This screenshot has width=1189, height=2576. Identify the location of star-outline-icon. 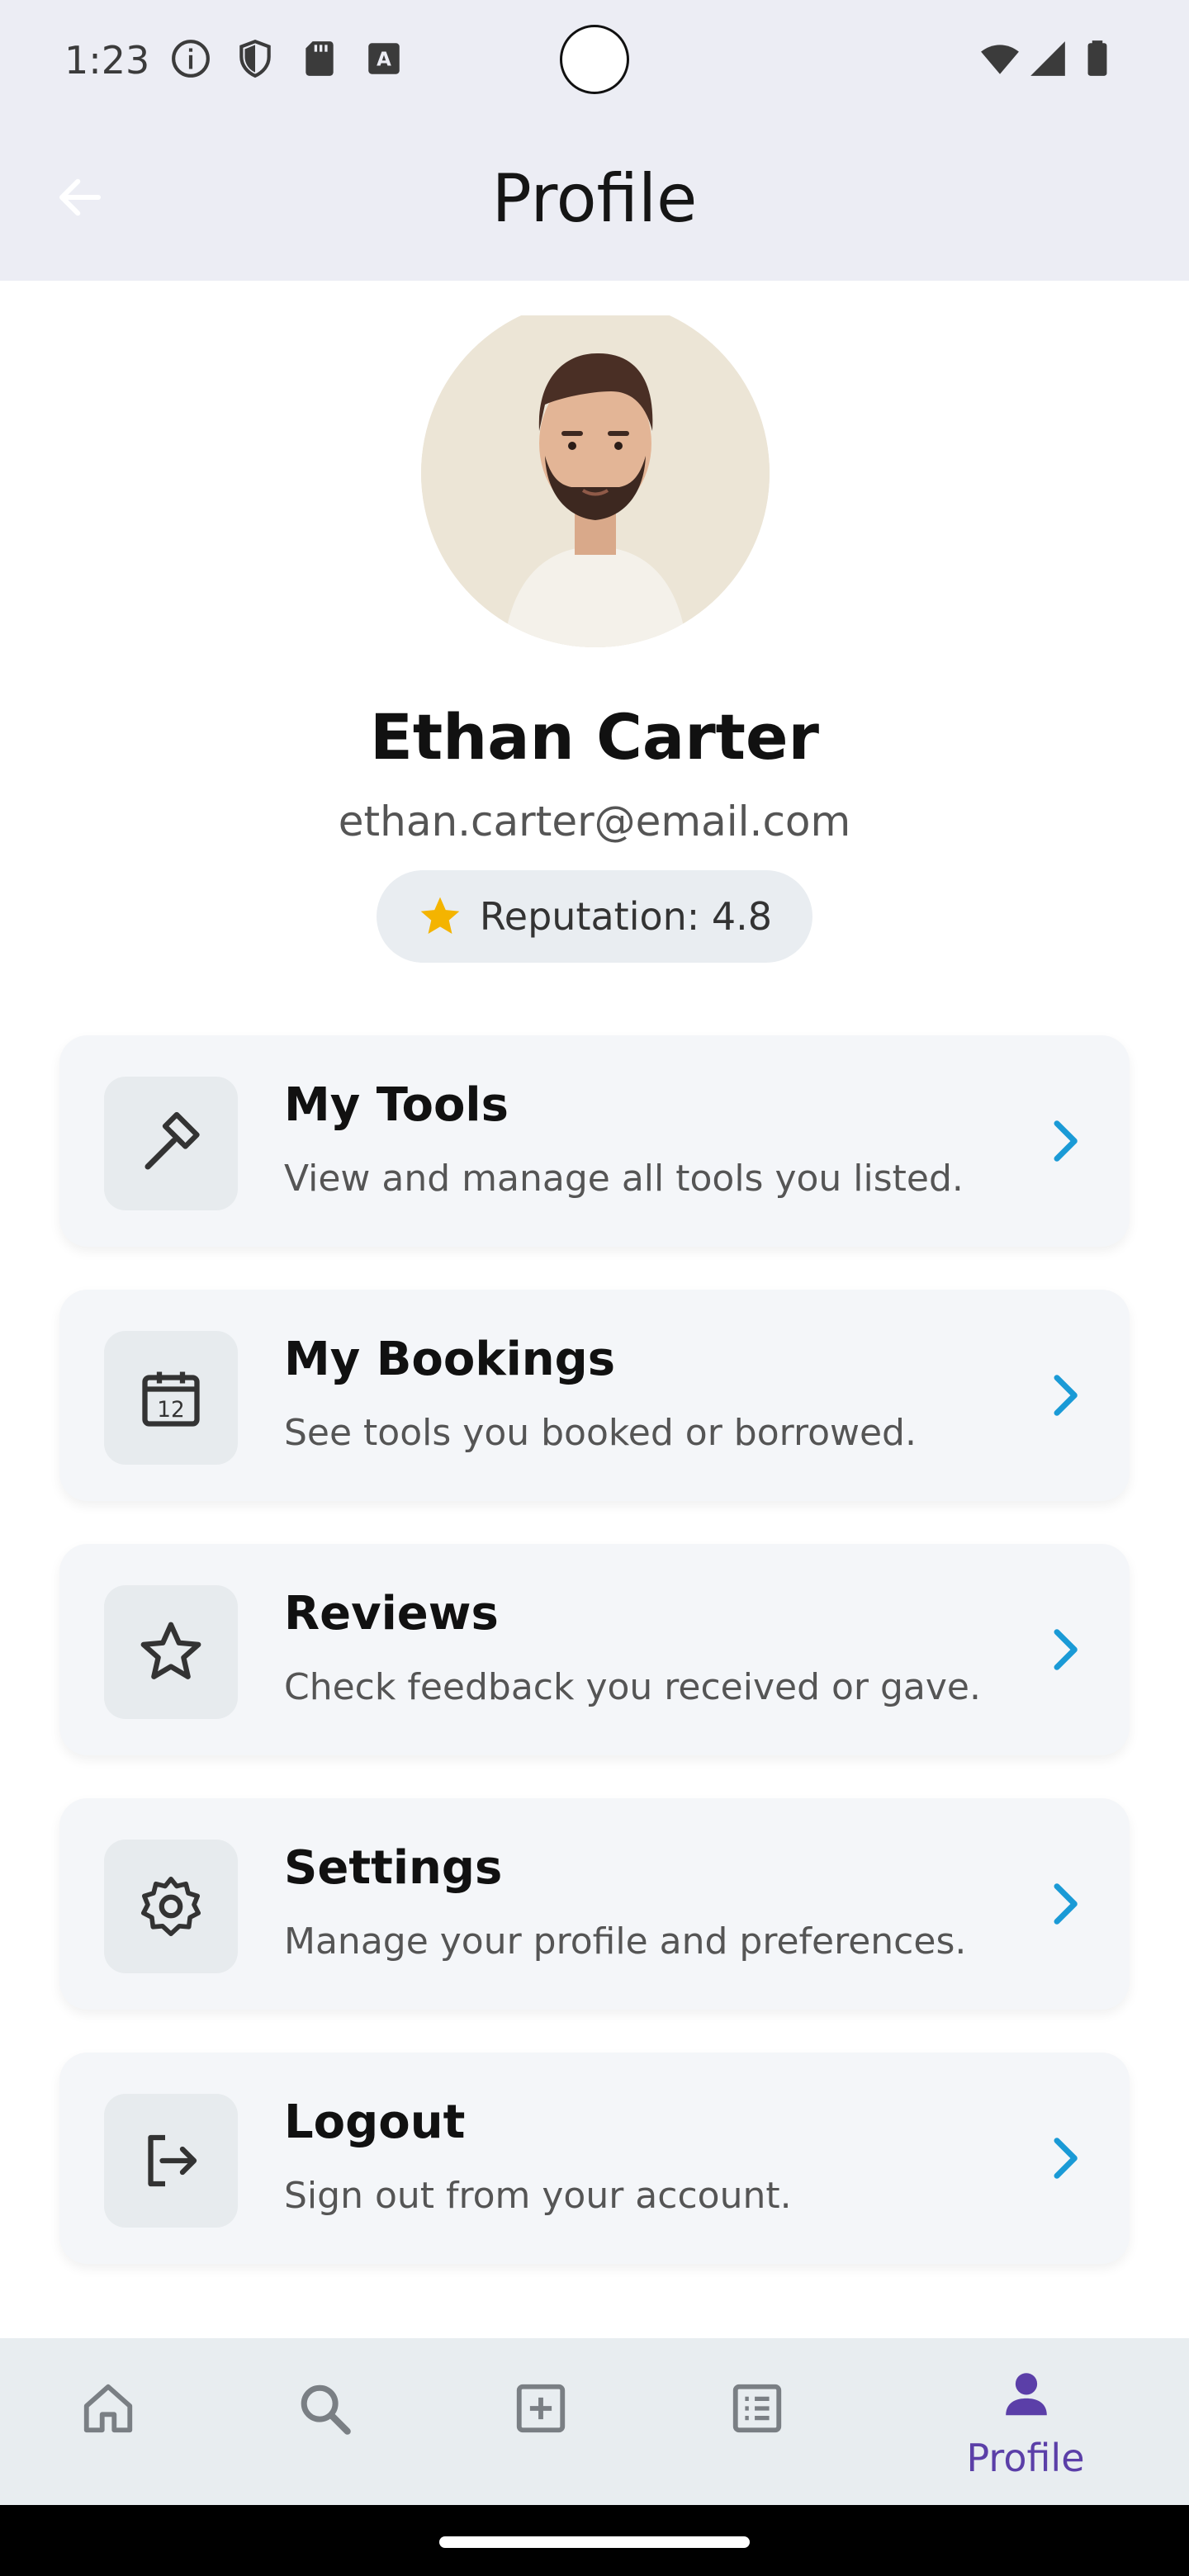
(170, 1650).